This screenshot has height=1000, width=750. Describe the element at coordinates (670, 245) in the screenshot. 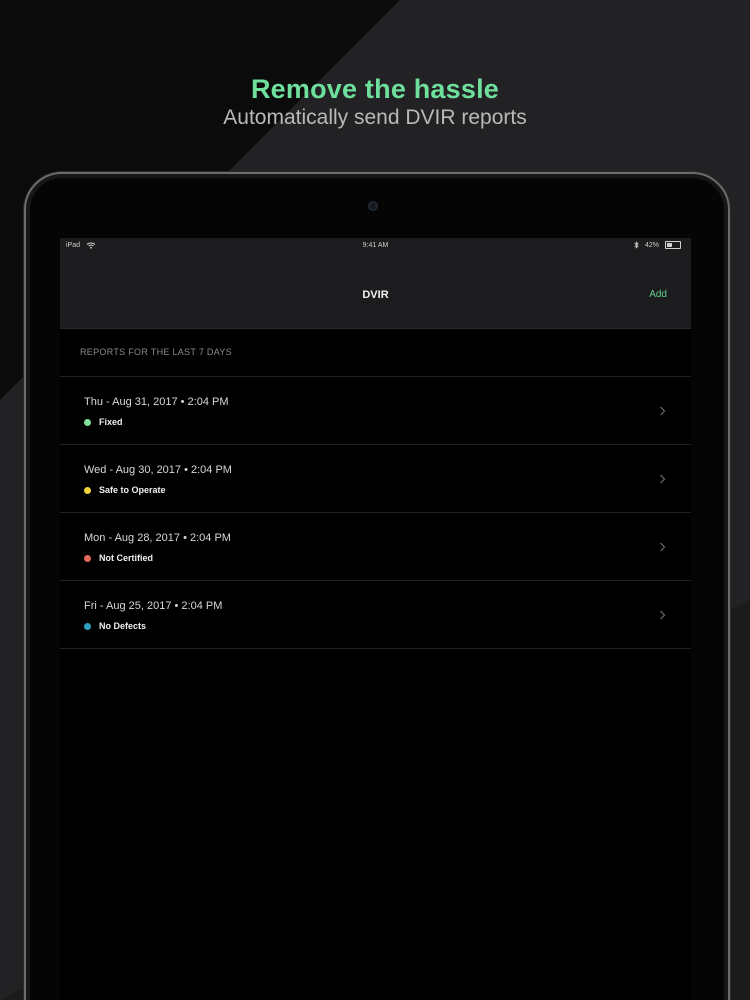

I see `battery-fill` at that location.